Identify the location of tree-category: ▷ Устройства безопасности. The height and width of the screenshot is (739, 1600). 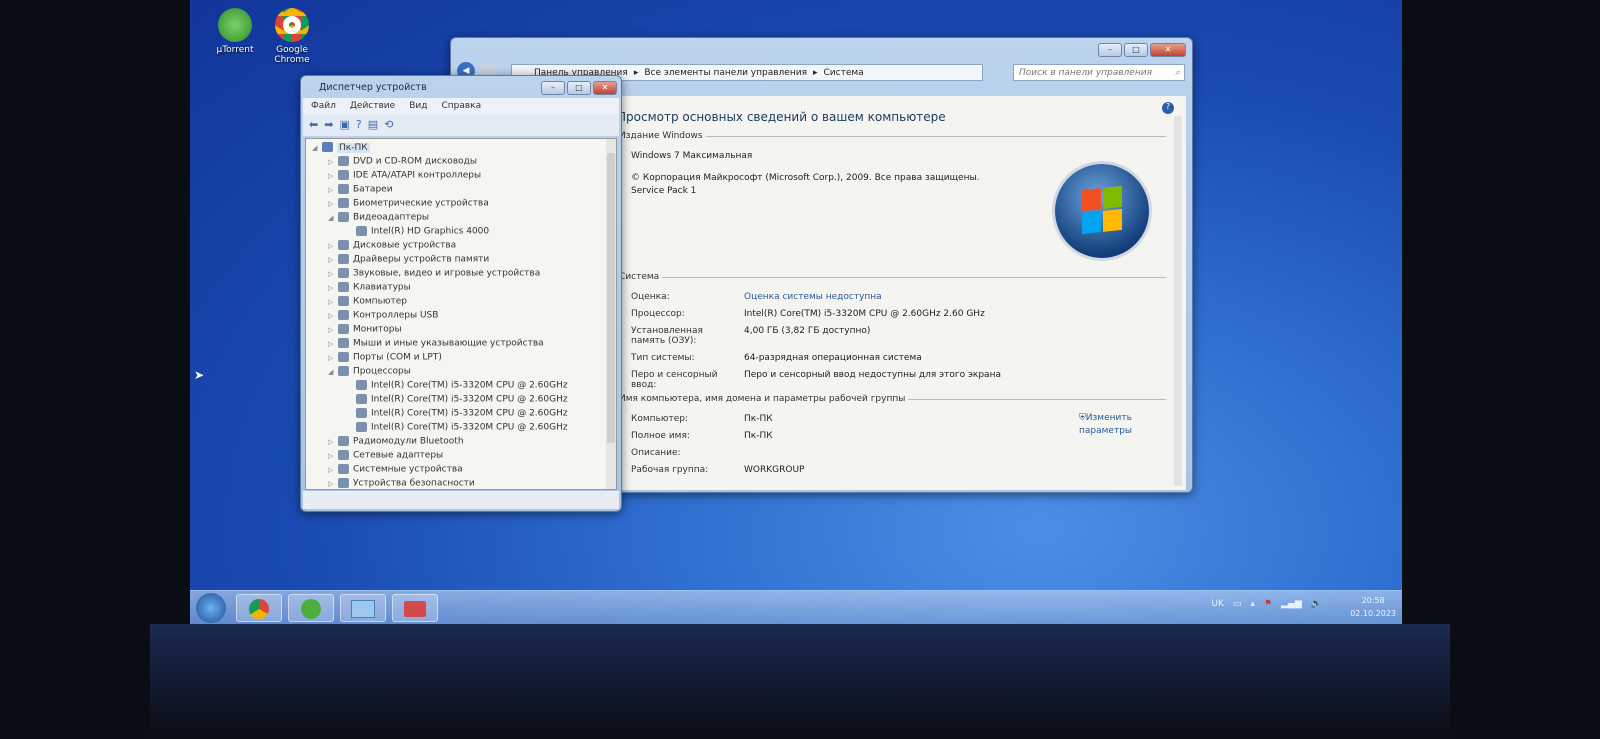
(401, 483).